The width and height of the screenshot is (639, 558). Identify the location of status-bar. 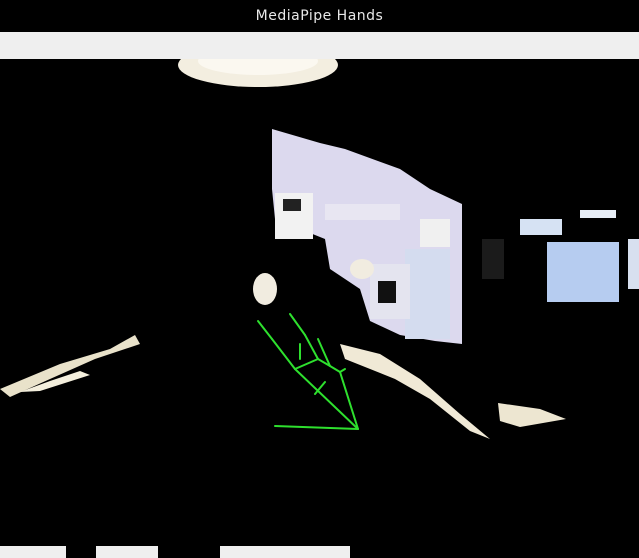
(319, 550).